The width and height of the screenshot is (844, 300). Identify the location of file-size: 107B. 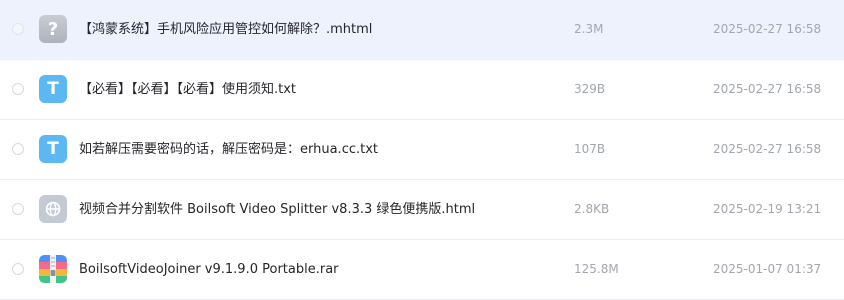
(590, 149).